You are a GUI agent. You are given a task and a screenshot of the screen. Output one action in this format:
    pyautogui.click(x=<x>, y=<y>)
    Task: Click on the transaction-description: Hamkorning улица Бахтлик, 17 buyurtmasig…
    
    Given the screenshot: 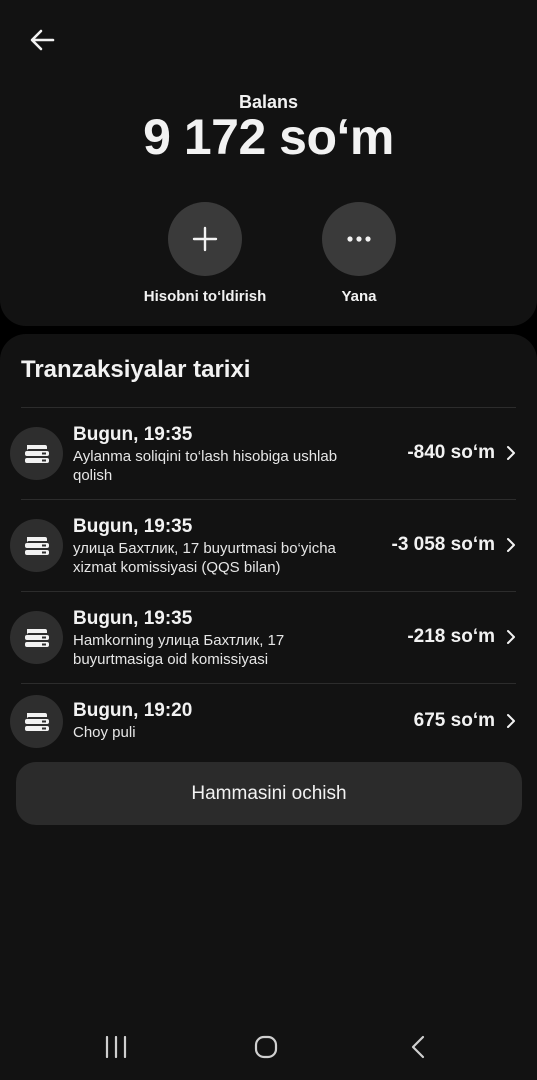 What is the action you would take?
    pyautogui.click(x=225, y=650)
    